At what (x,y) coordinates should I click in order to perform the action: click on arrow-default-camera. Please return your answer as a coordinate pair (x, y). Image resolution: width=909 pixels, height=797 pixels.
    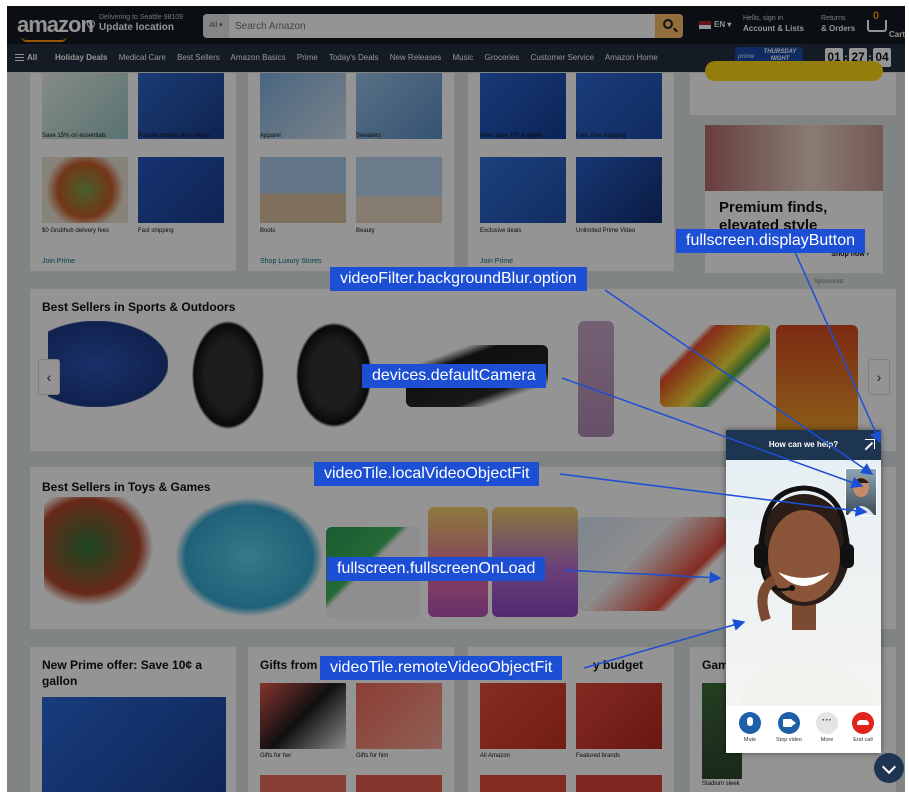
    Looking at the image, I should click on (712, 433).